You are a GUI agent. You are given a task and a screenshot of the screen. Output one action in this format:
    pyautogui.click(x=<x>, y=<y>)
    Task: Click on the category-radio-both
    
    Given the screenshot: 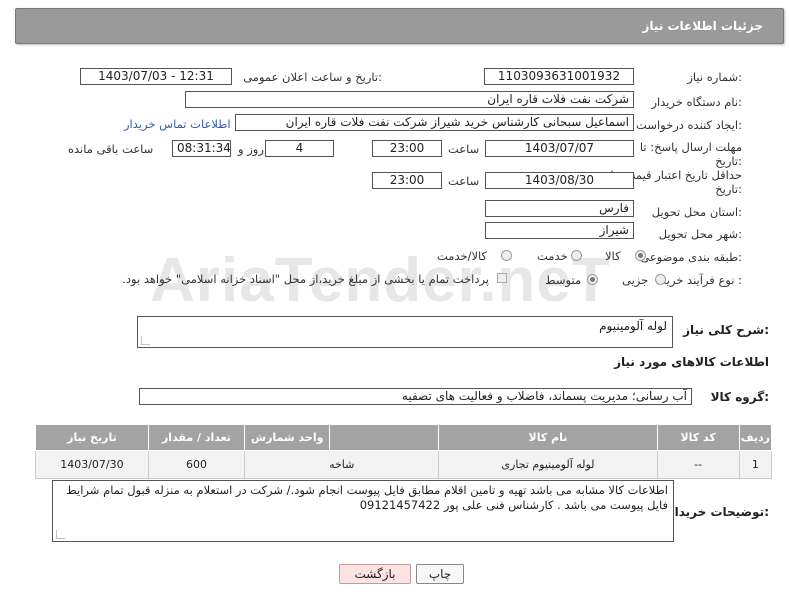 What is the action you would take?
    pyautogui.click(x=506, y=255)
    